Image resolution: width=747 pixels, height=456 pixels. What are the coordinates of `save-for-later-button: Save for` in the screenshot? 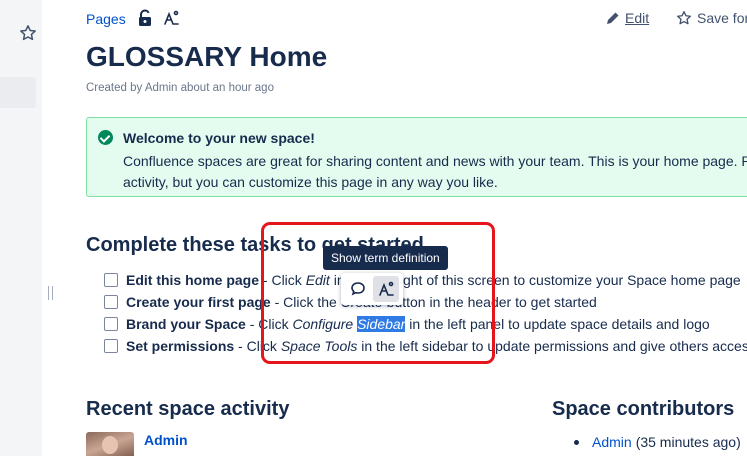 It's located at (711, 18).